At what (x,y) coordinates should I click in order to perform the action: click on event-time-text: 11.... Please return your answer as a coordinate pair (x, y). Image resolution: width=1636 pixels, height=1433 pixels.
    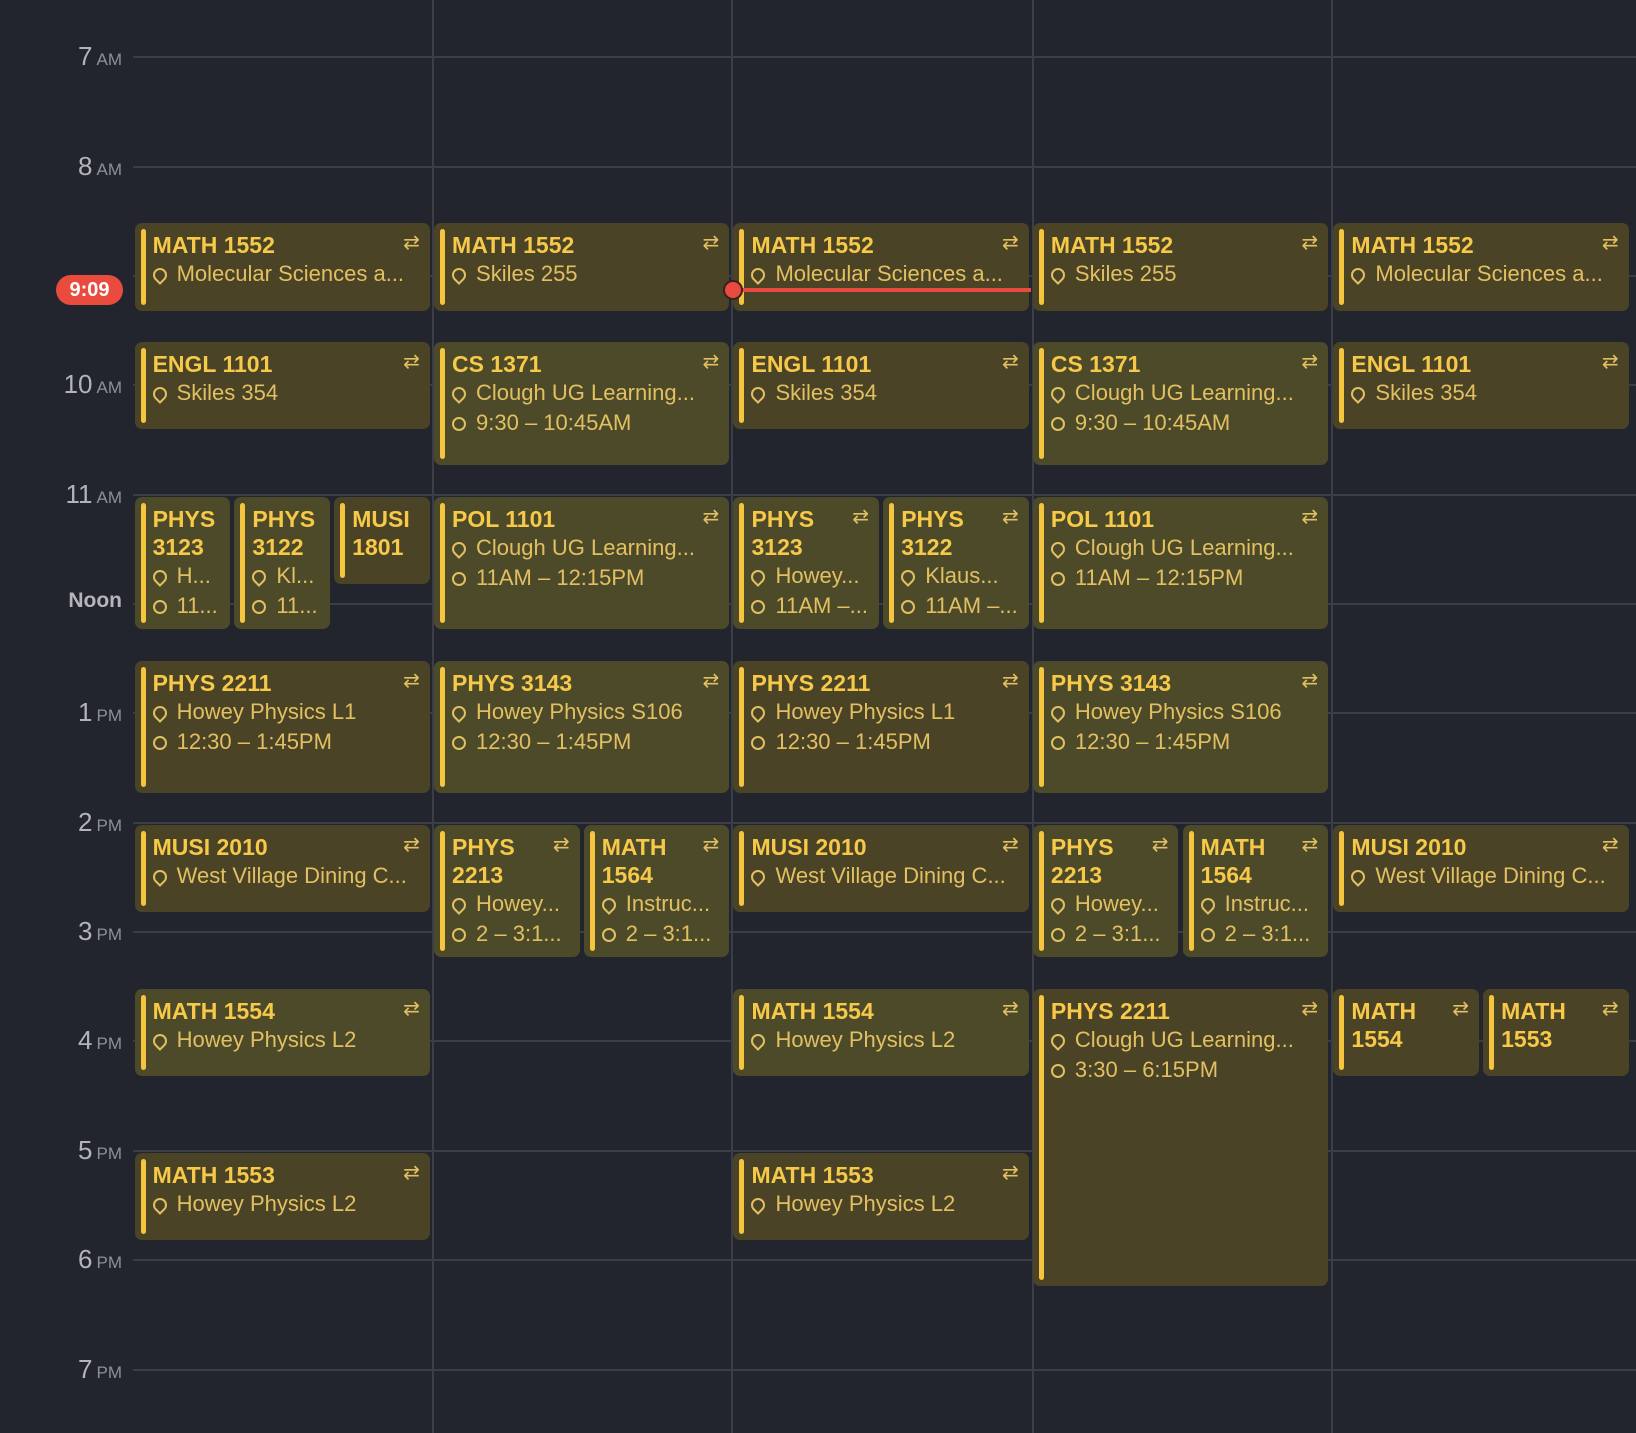
    Looking at the image, I should click on (197, 605).